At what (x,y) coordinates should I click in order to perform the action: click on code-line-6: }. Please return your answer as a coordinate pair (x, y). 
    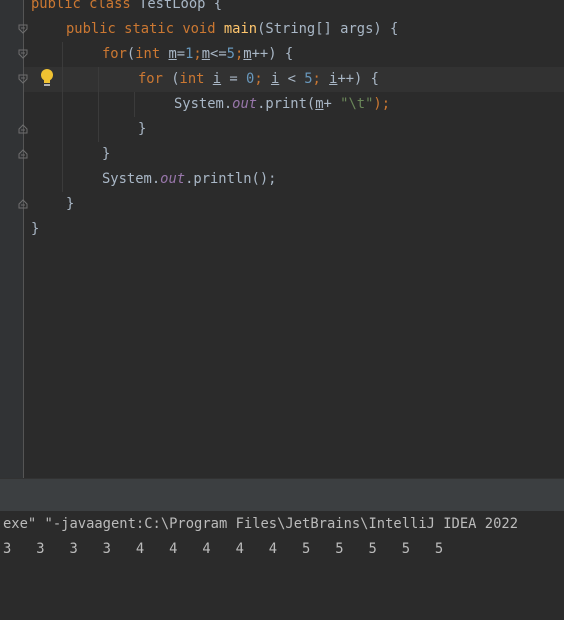
    Looking at the image, I should click on (142, 129).